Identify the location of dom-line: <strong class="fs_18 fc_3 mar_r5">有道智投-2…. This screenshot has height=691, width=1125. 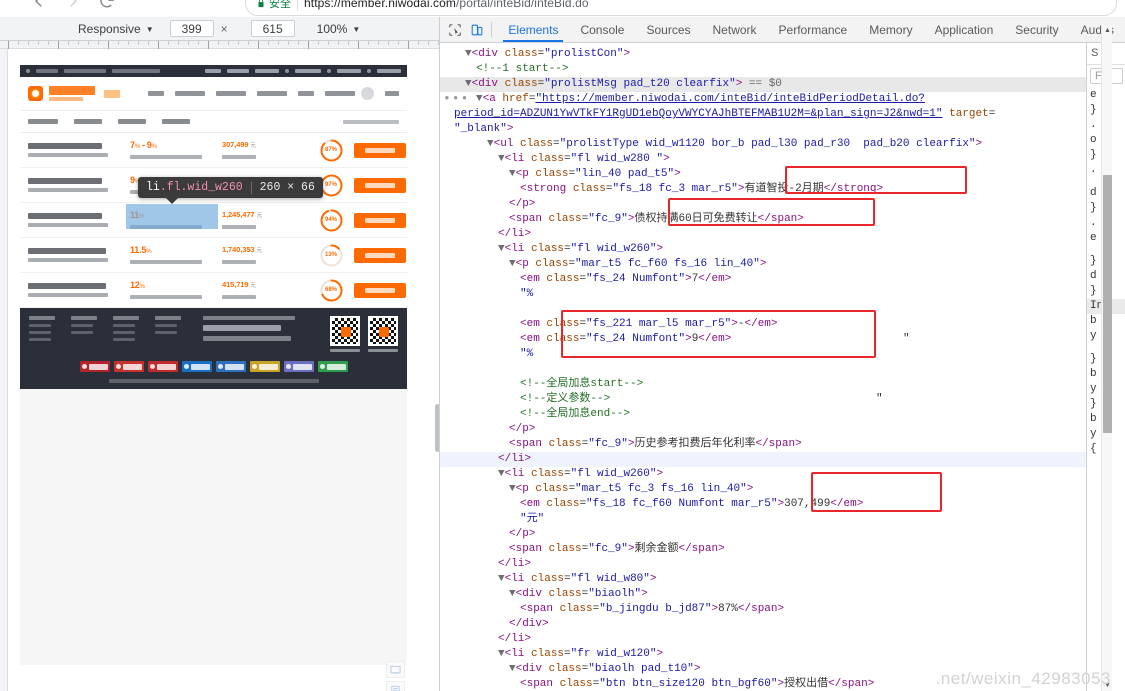
(763, 189).